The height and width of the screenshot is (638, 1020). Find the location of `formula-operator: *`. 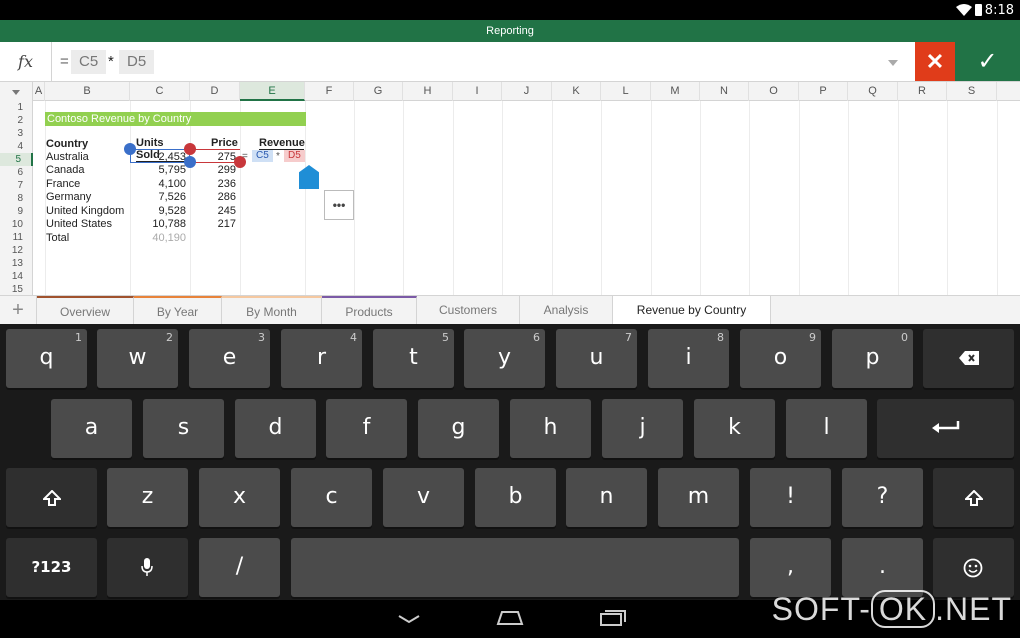

formula-operator: * is located at coordinates (111, 62).